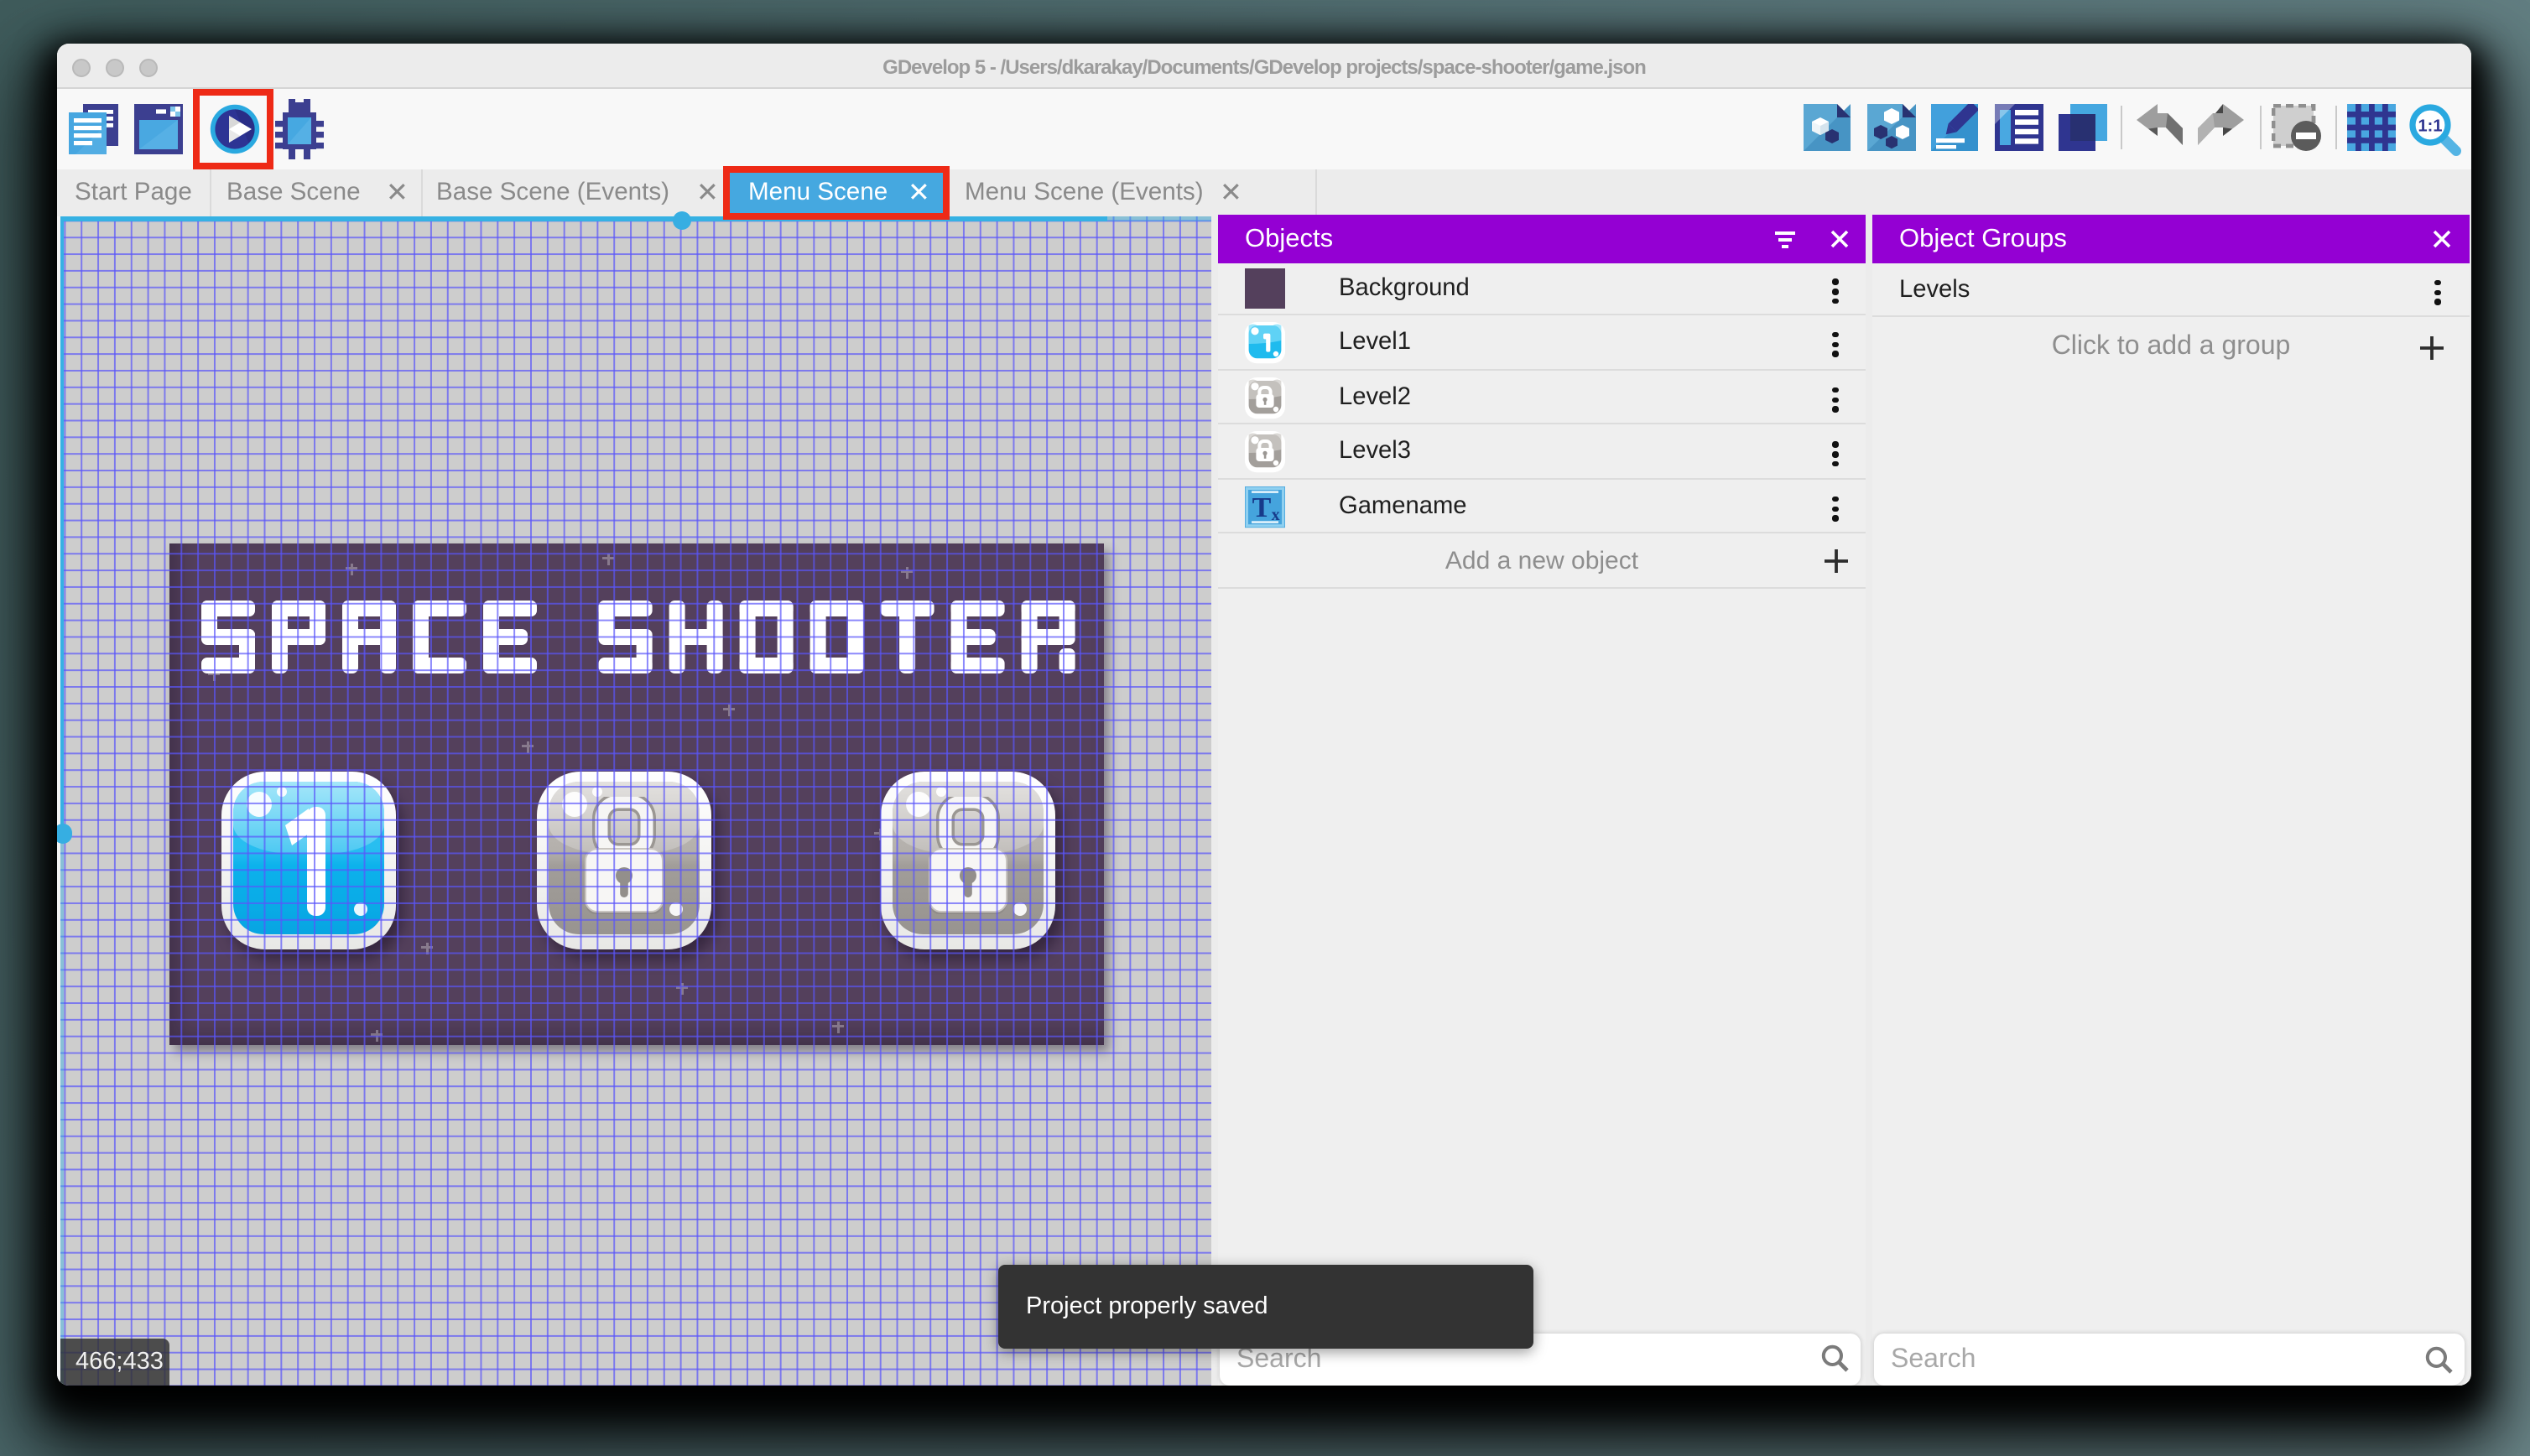  I want to click on svg-text: 1:1, so click(2430, 126).